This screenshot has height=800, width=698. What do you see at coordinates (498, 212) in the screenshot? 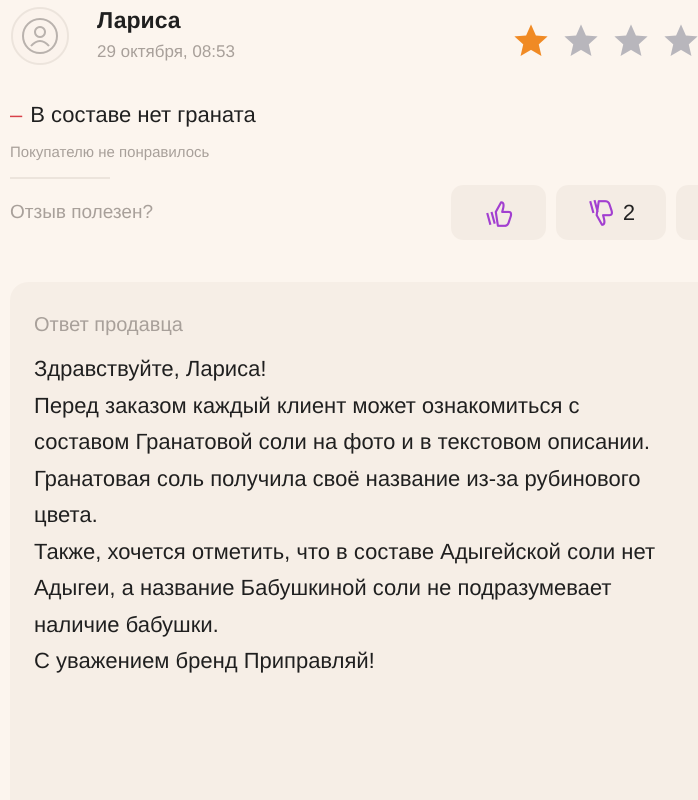
I see `like-button` at bounding box center [498, 212].